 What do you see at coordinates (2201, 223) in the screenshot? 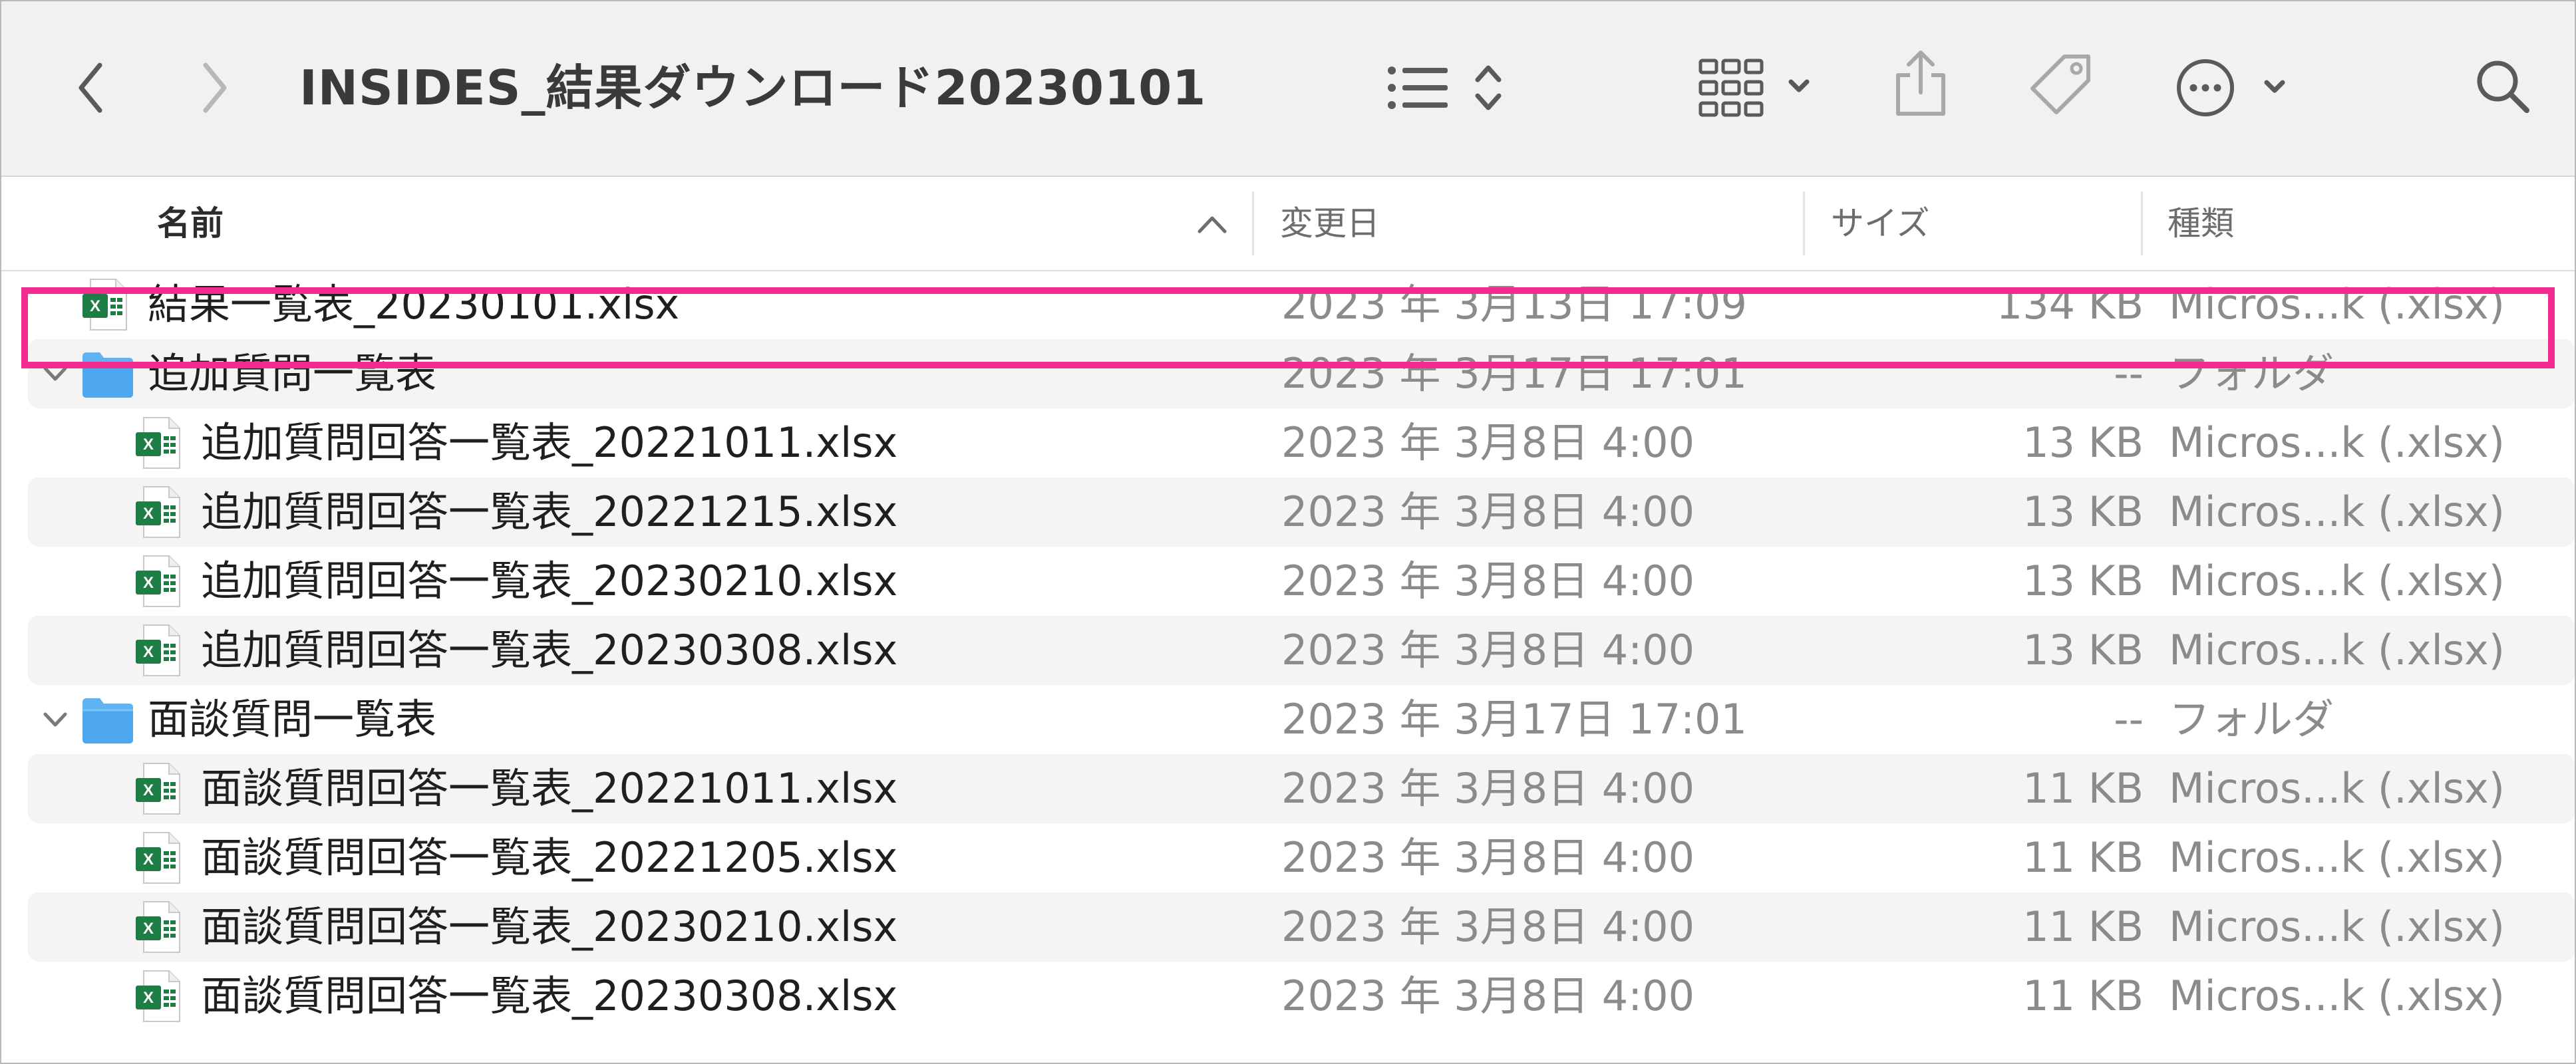
I see `column-kind: 種類` at bounding box center [2201, 223].